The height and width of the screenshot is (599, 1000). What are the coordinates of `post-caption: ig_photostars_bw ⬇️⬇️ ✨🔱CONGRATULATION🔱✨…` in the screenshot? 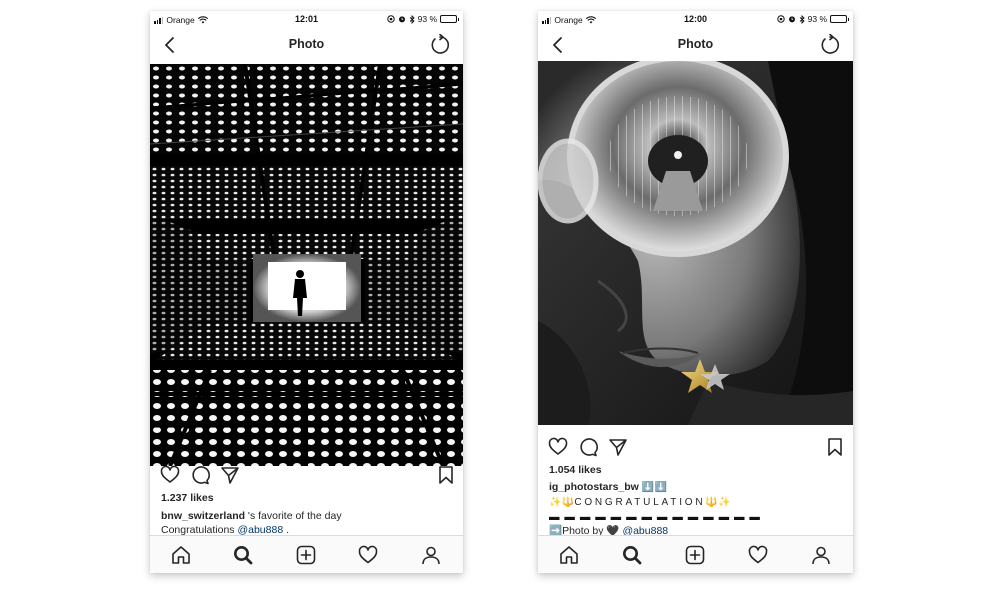 It's located at (697, 509).